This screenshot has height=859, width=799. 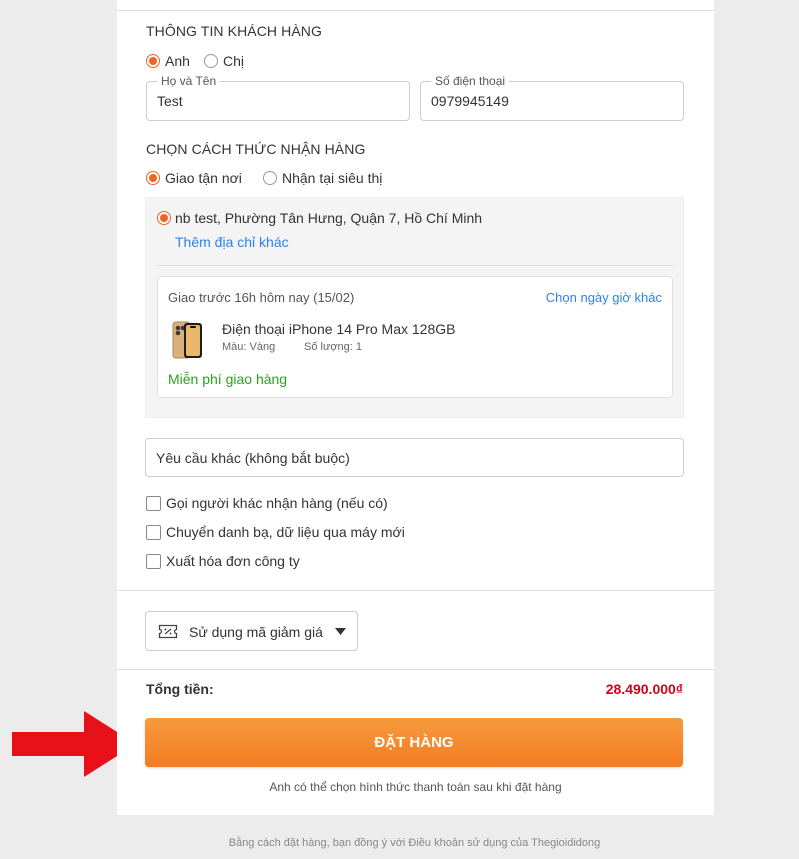 I want to click on delivery-option-store-label: Nhận tại siêu thị, so click(x=332, y=178).